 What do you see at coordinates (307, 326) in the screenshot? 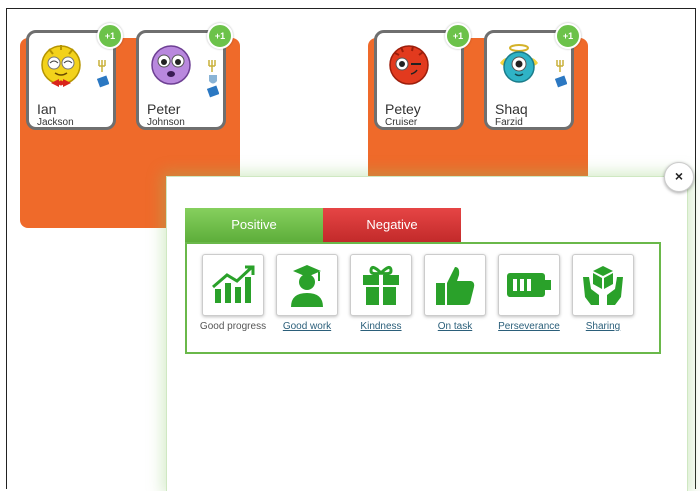
I see `skill-label: Good work` at bounding box center [307, 326].